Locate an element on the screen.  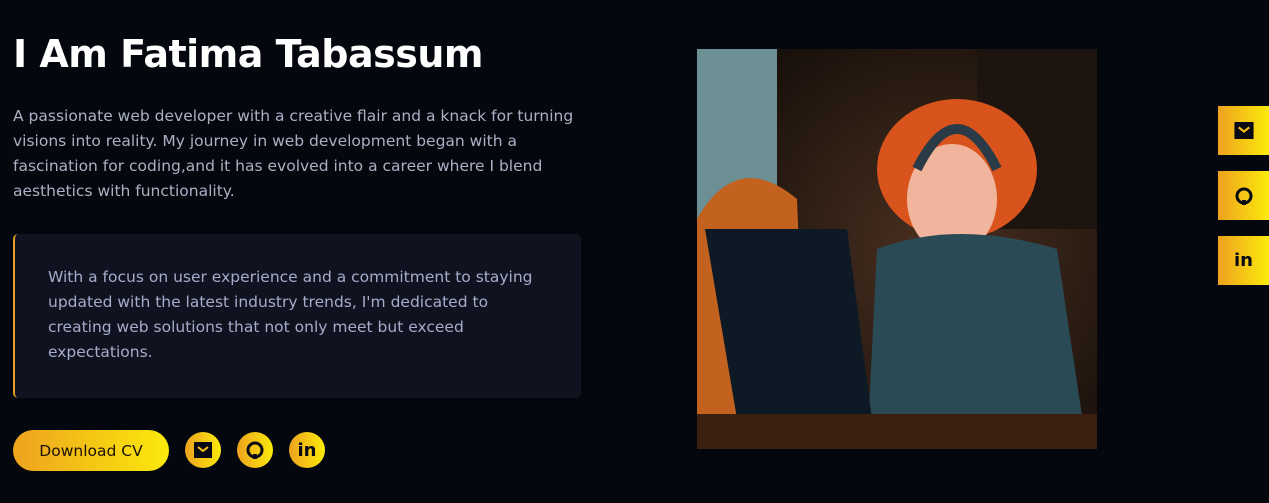
github-link is located at coordinates (255, 450).